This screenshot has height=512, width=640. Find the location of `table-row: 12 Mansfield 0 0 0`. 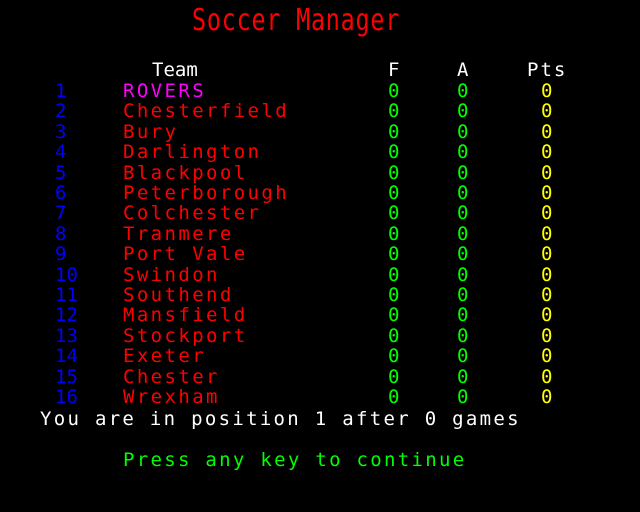

table-row: 12 Mansfield 0 0 0 is located at coordinates (320, 315).